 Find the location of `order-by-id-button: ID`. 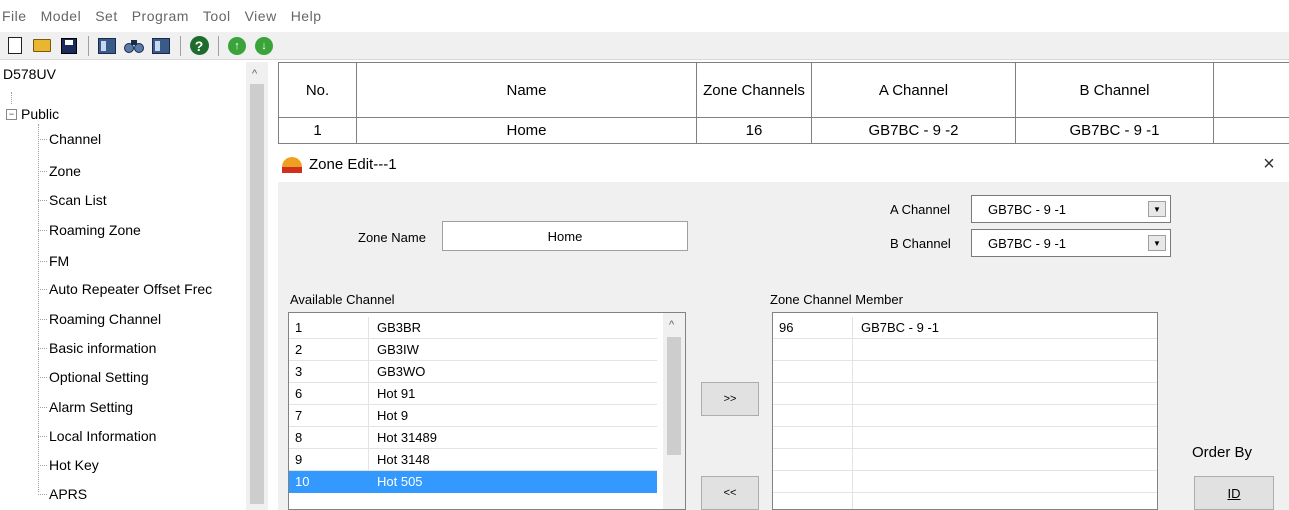

order-by-id-button: ID is located at coordinates (1234, 493).